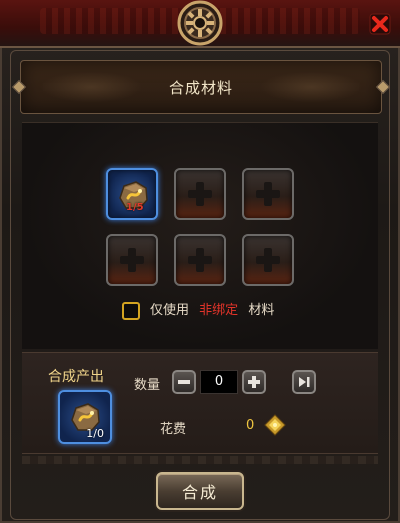 The width and height of the screenshot is (400, 523). I want to click on window-title: 合成材料, so click(200, 87).